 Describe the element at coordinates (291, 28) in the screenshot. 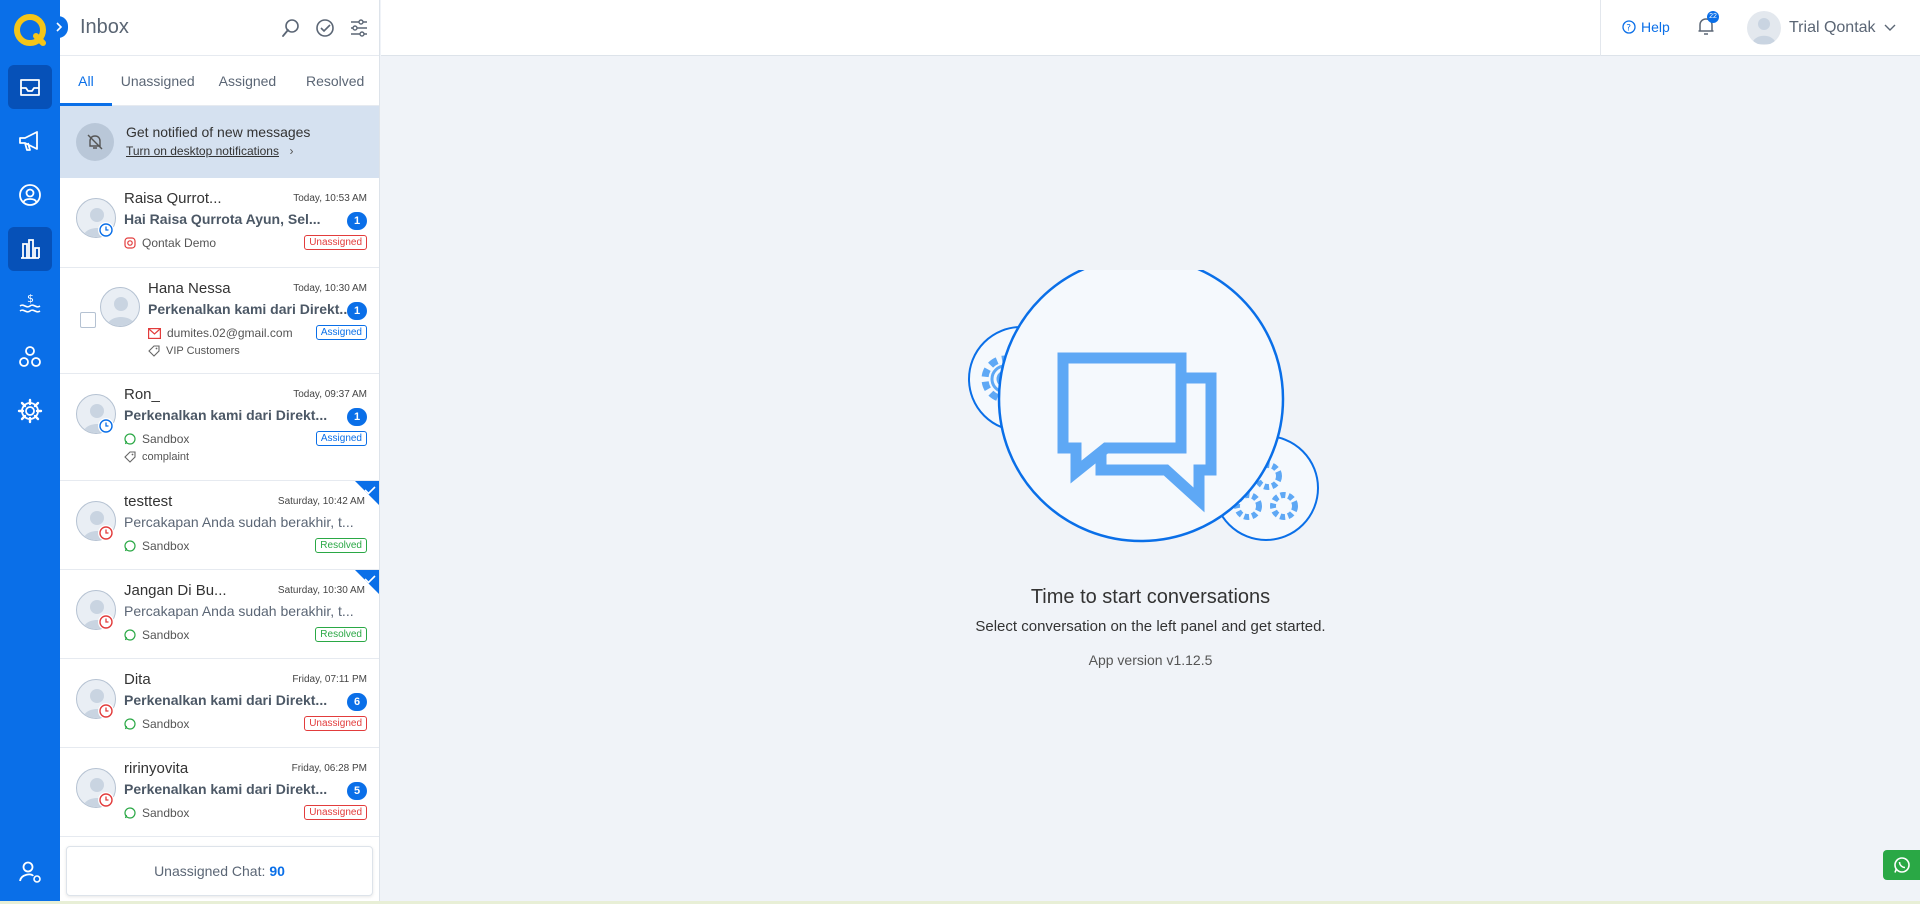

I see `search-icon` at that location.